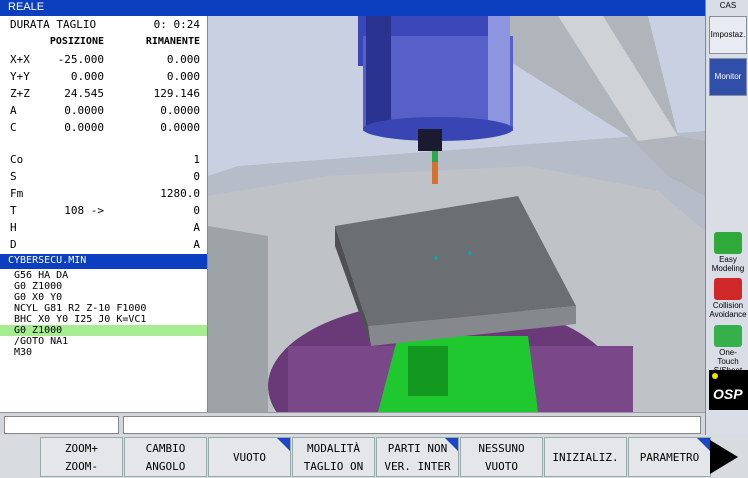  I want to click on osp-logo-text: OSP, so click(728, 394).